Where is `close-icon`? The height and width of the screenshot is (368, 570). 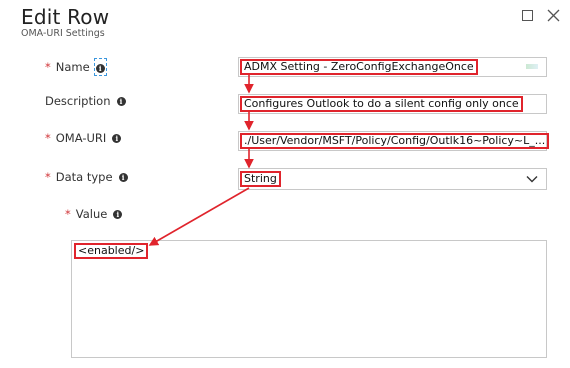
close-icon is located at coordinates (553, 15).